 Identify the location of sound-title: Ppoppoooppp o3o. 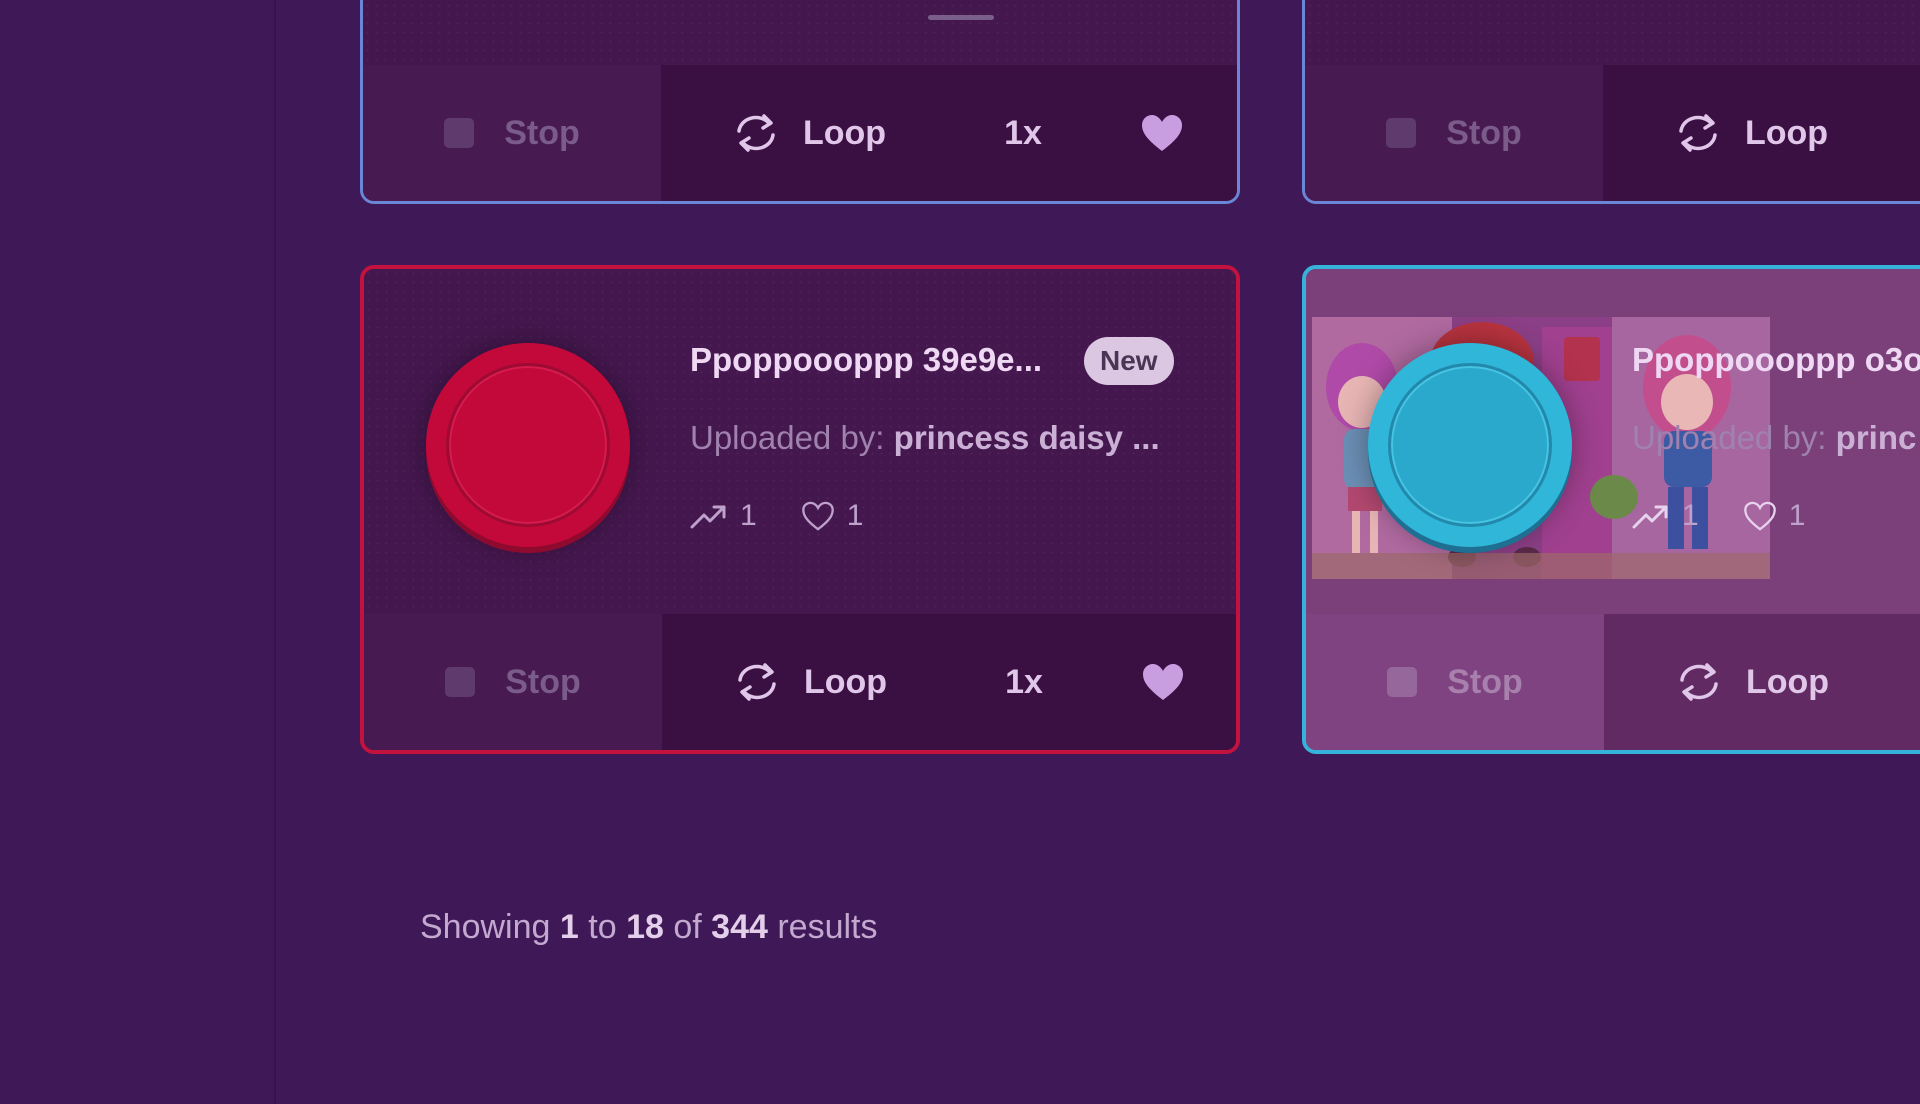
(1776, 360).